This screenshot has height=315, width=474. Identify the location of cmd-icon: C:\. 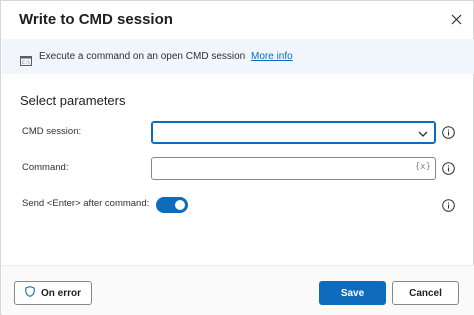
(26, 62).